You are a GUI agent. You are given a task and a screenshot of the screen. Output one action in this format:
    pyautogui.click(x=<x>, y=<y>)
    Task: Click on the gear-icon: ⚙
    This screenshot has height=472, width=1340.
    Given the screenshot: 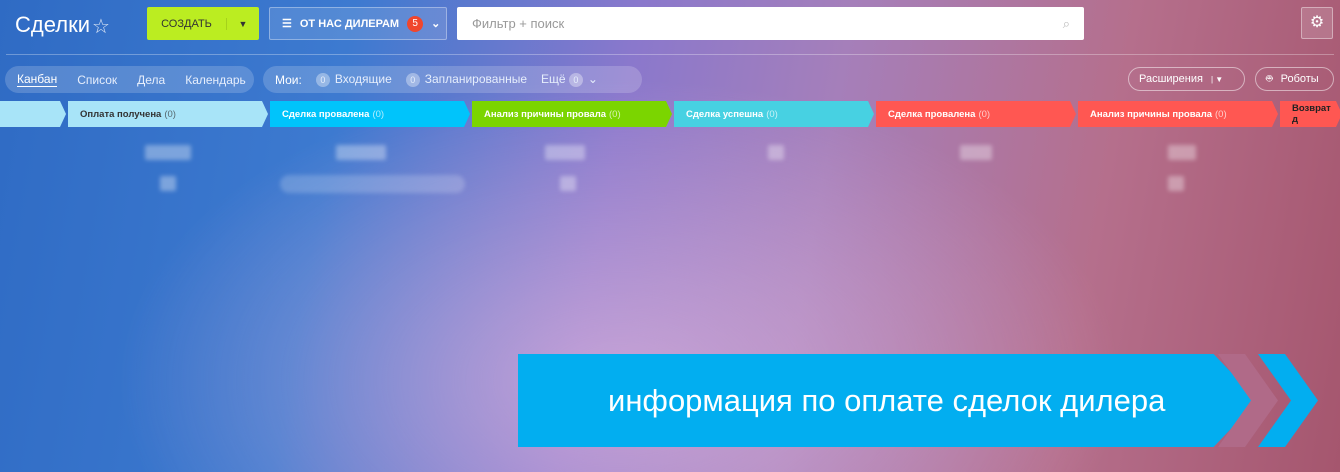 What is the action you would take?
    pyautogui.click(x=1317, y=23)
    